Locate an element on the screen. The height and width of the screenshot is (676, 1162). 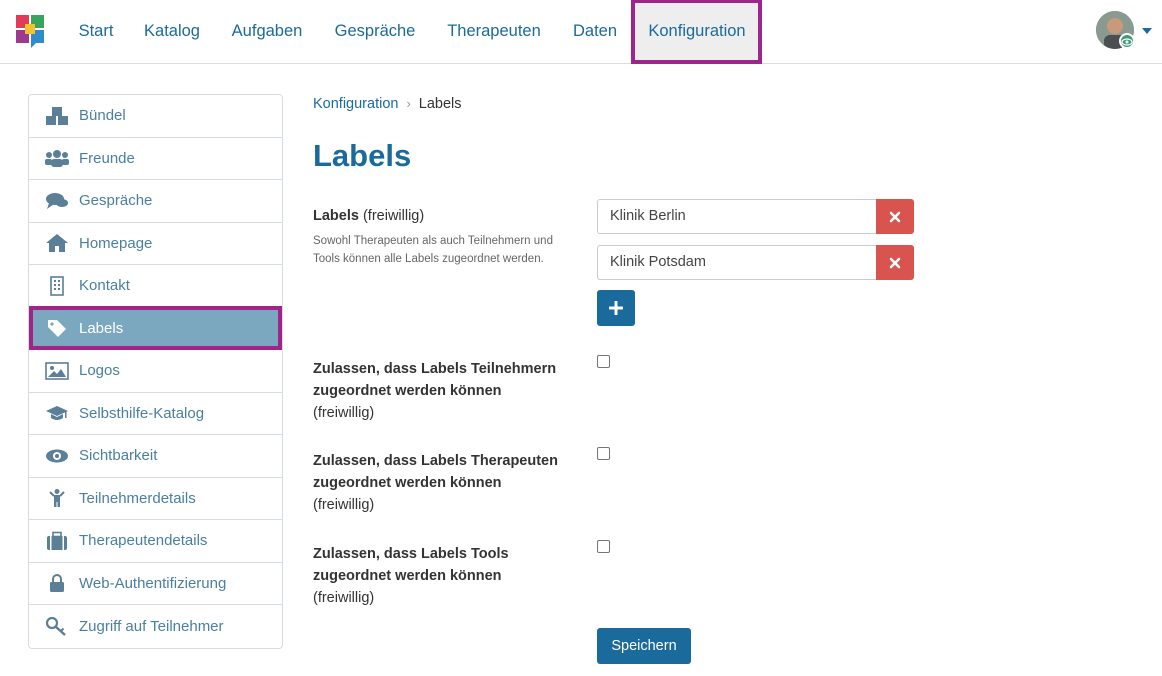
participants-checkbox is located at coordinates (603, 361).